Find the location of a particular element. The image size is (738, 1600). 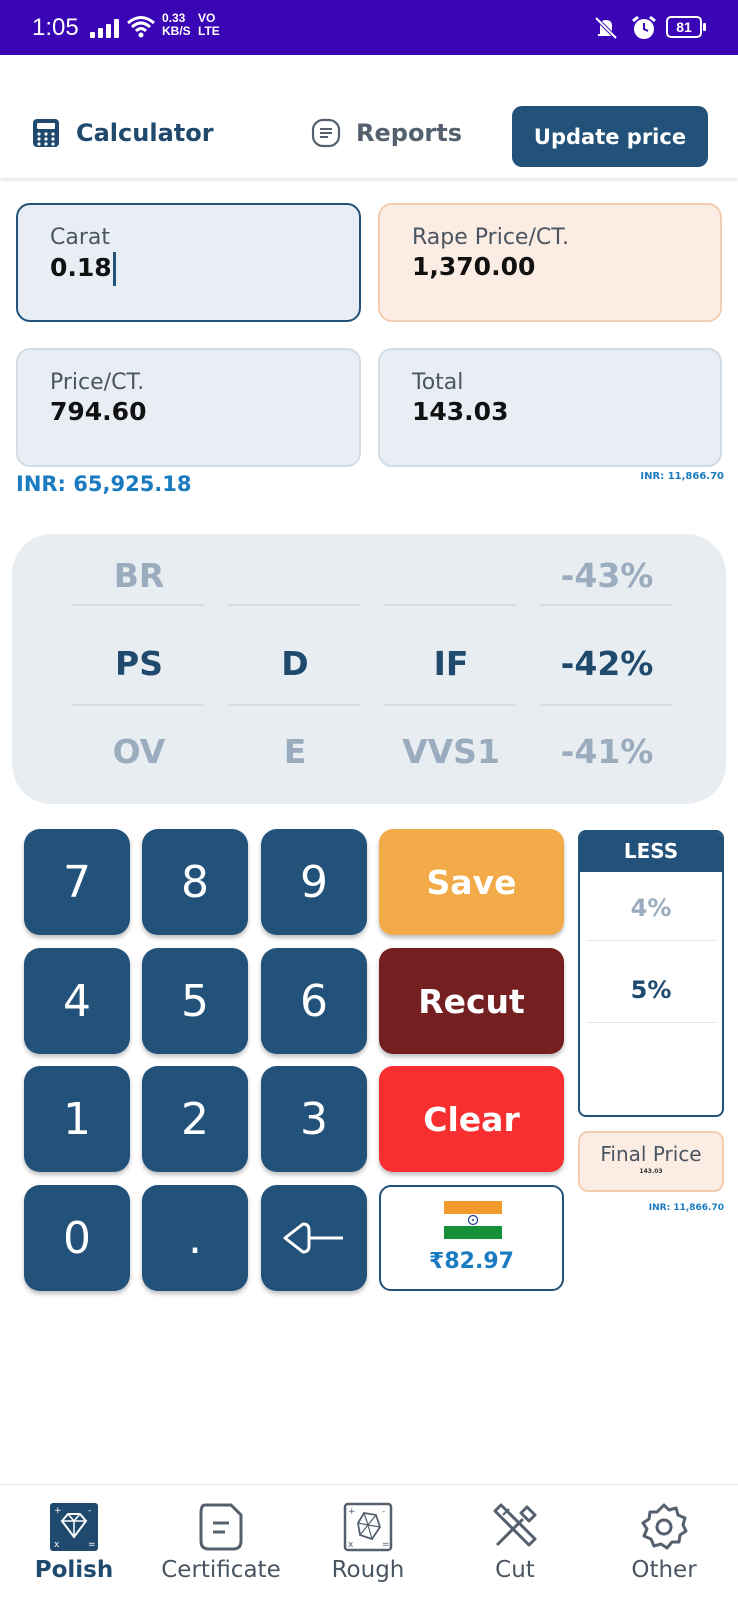

save-button: Save is located at coordinates (471, 882).